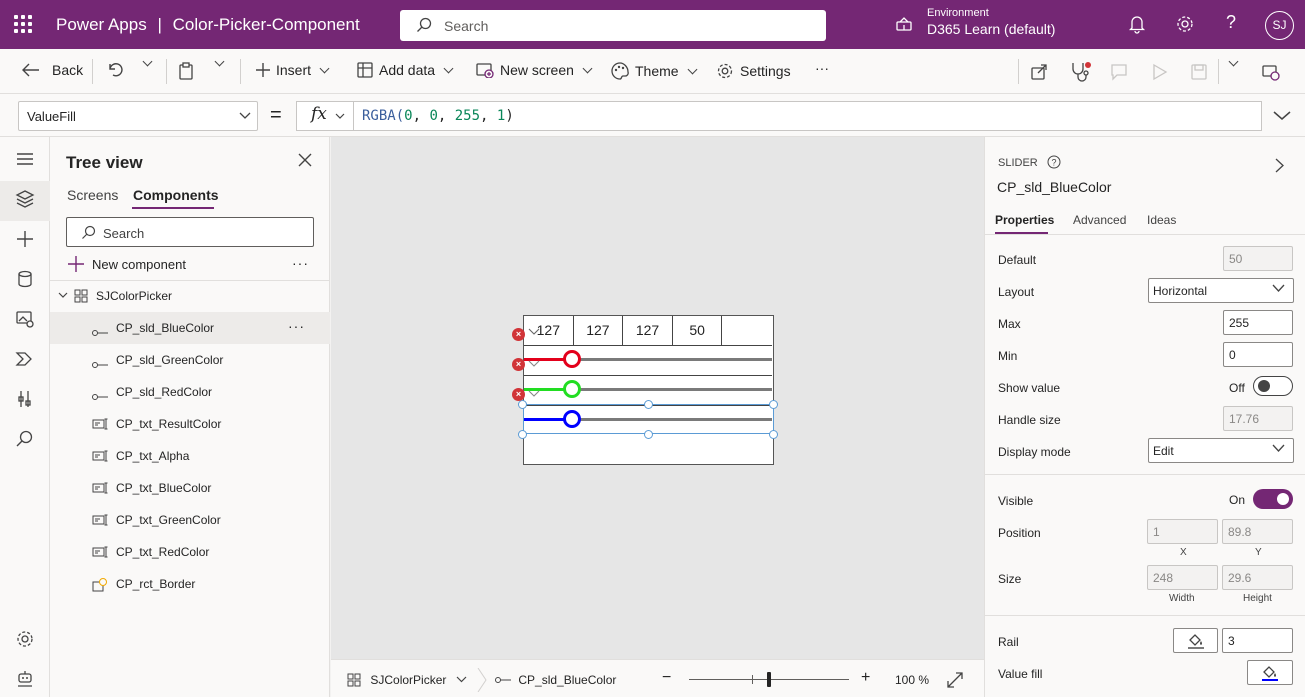  I want to click on formula-input: RGBA(0, 0, 255, 1), so click(807, 116).